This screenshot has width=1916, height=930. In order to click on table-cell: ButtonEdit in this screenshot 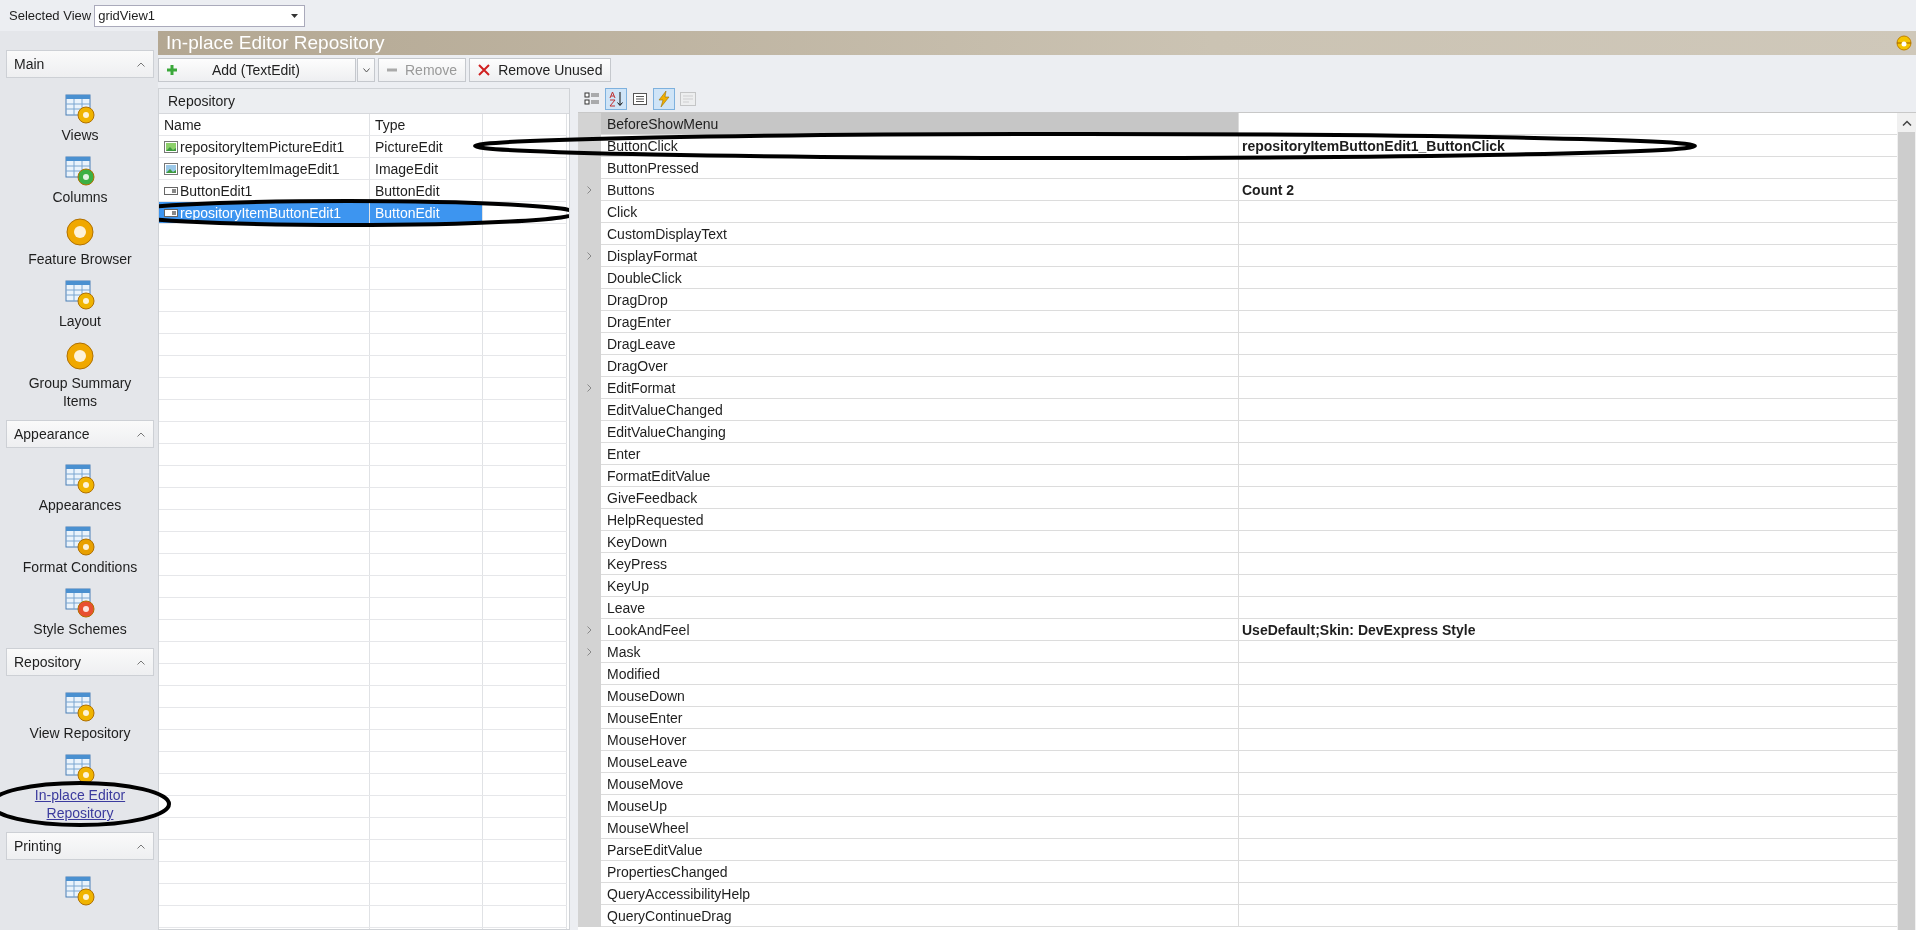, I will do `click(426, 191)`.